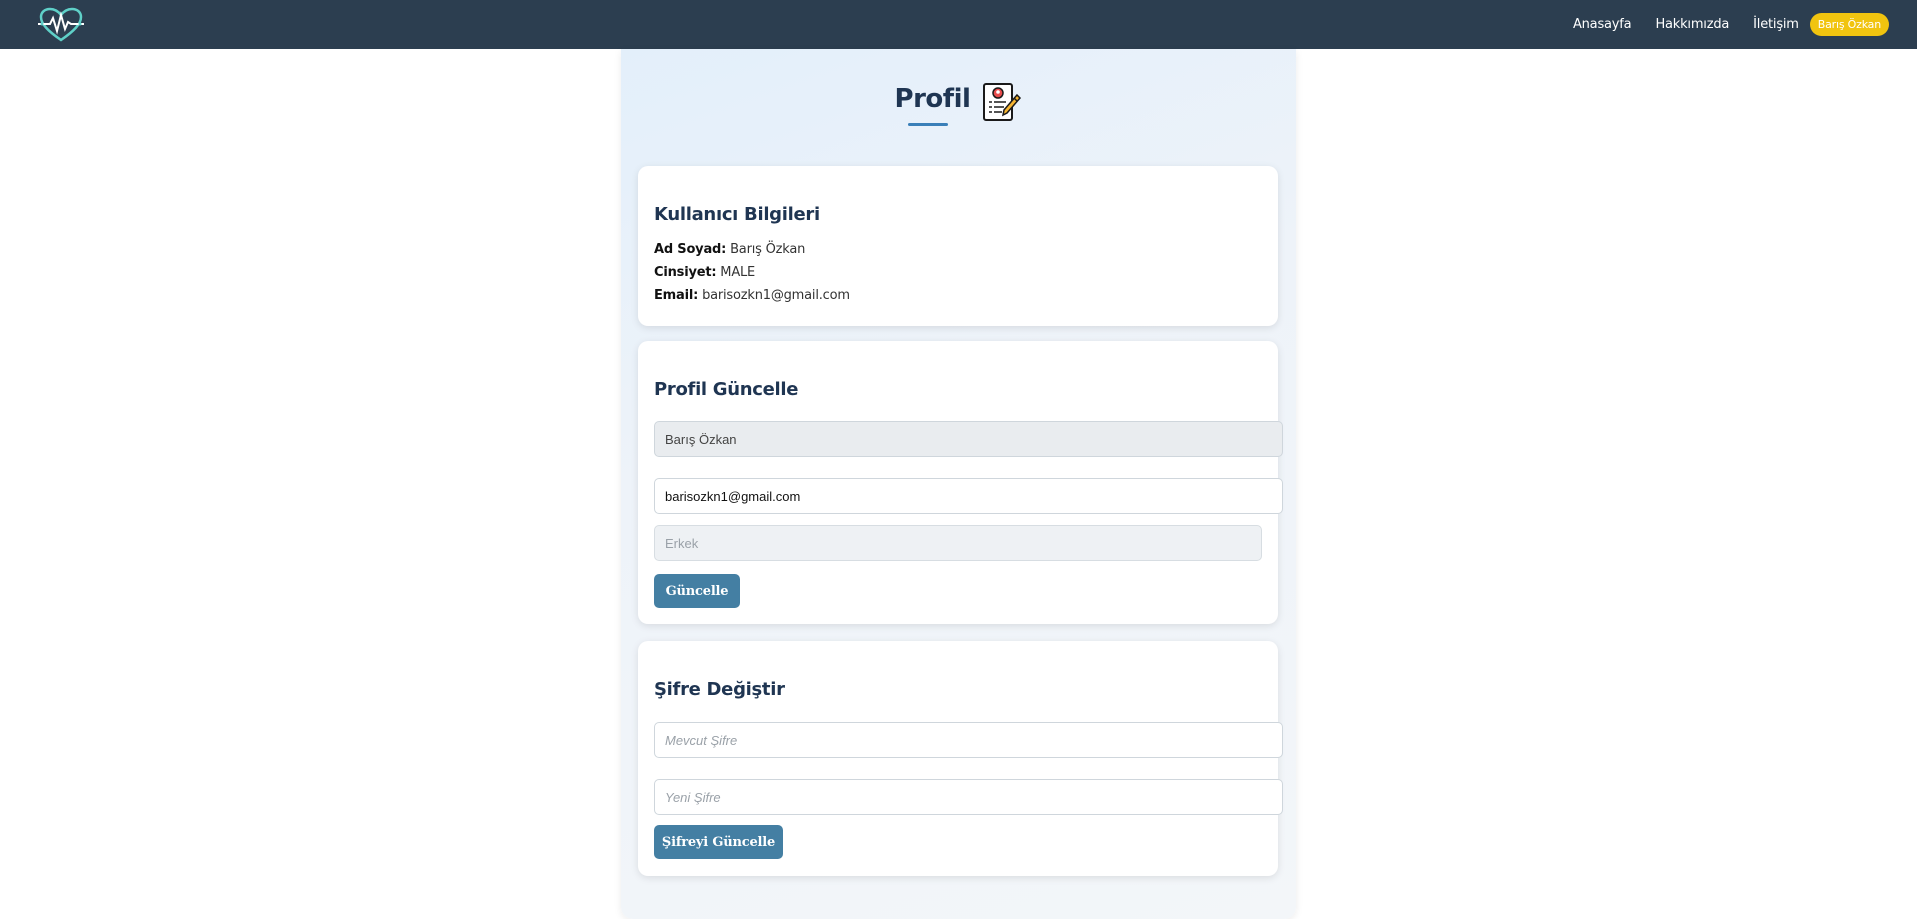 Image resolution: width=1917 pixels, height=919 pixels. What do you see at coordinates (719, 689) in the screenshot?
I see `password-change-title: Şifre Değiştir` at bounding box center [719, 689].